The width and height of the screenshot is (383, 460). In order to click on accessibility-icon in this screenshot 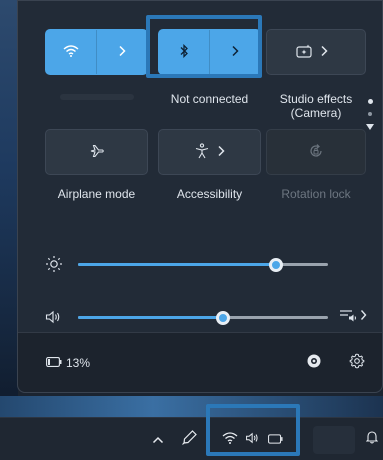, I will do `click(202, 152)`.